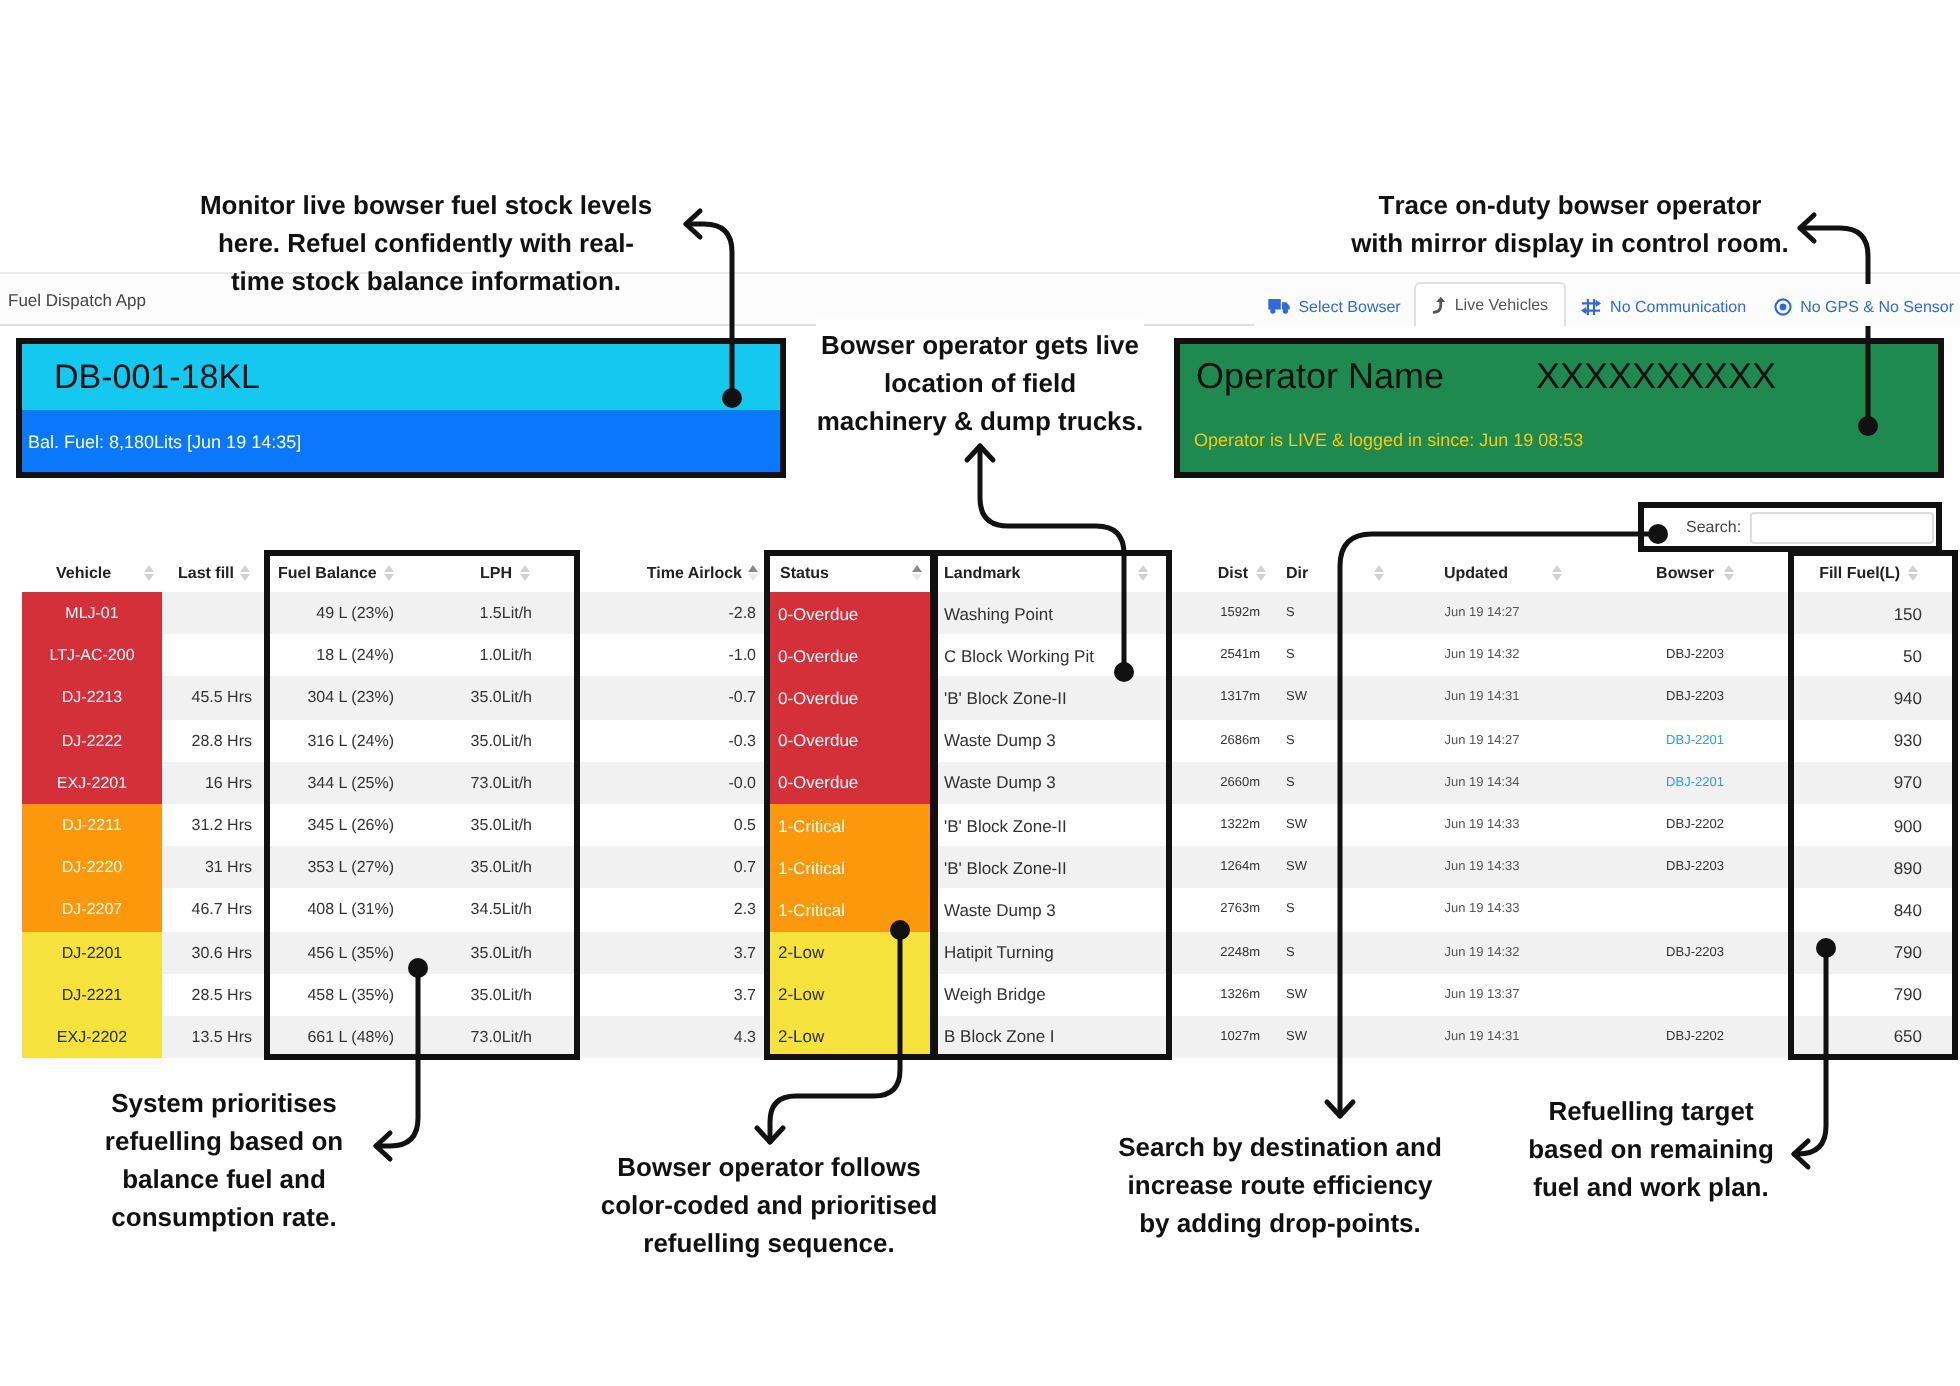 This screenshot has height=1386, width=1960. Describe the element at coordinates (742, 782) in the screenshot. I see `time-airlock-value: -0.0` at that location.